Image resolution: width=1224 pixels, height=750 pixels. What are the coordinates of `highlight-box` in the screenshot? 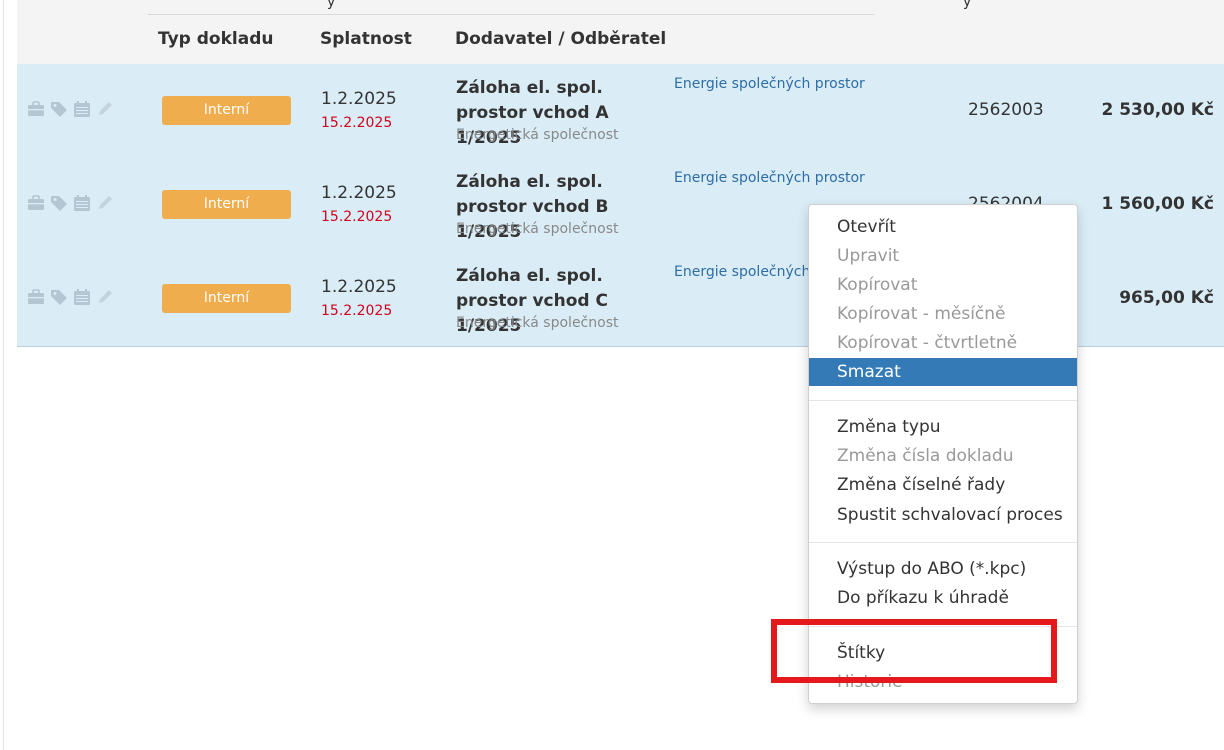 It's located at (914, 651).